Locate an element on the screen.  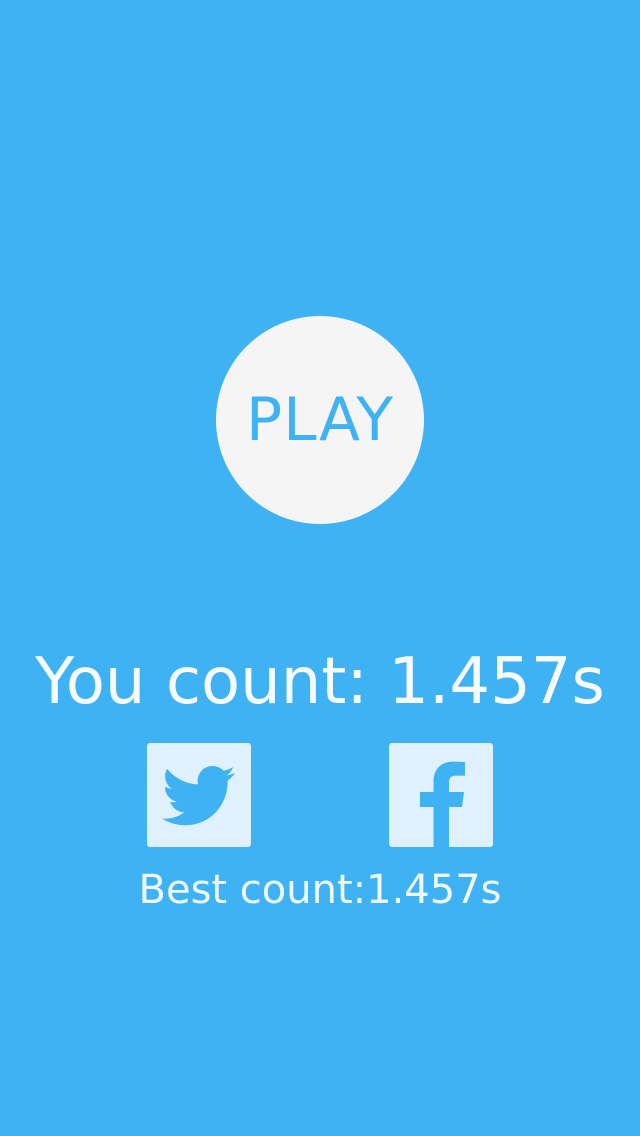
twitter-bird-icon is located at coordinates (198, 796).